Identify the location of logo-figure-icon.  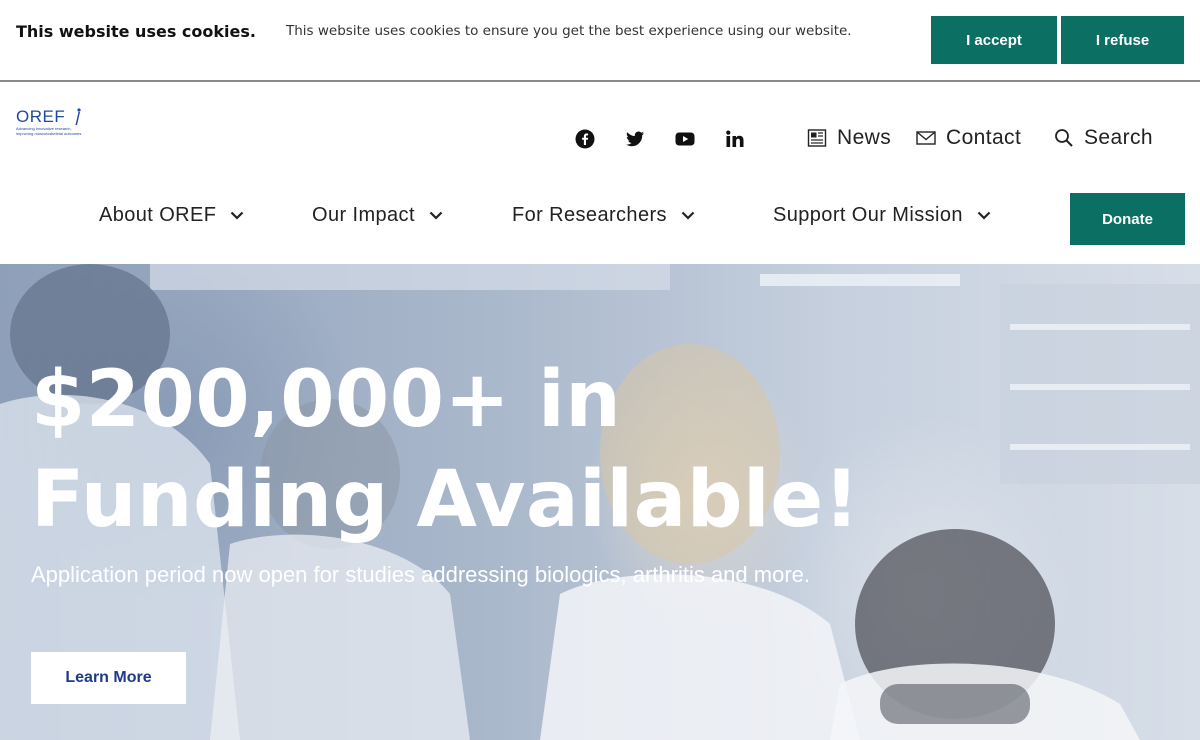
(78, 116).